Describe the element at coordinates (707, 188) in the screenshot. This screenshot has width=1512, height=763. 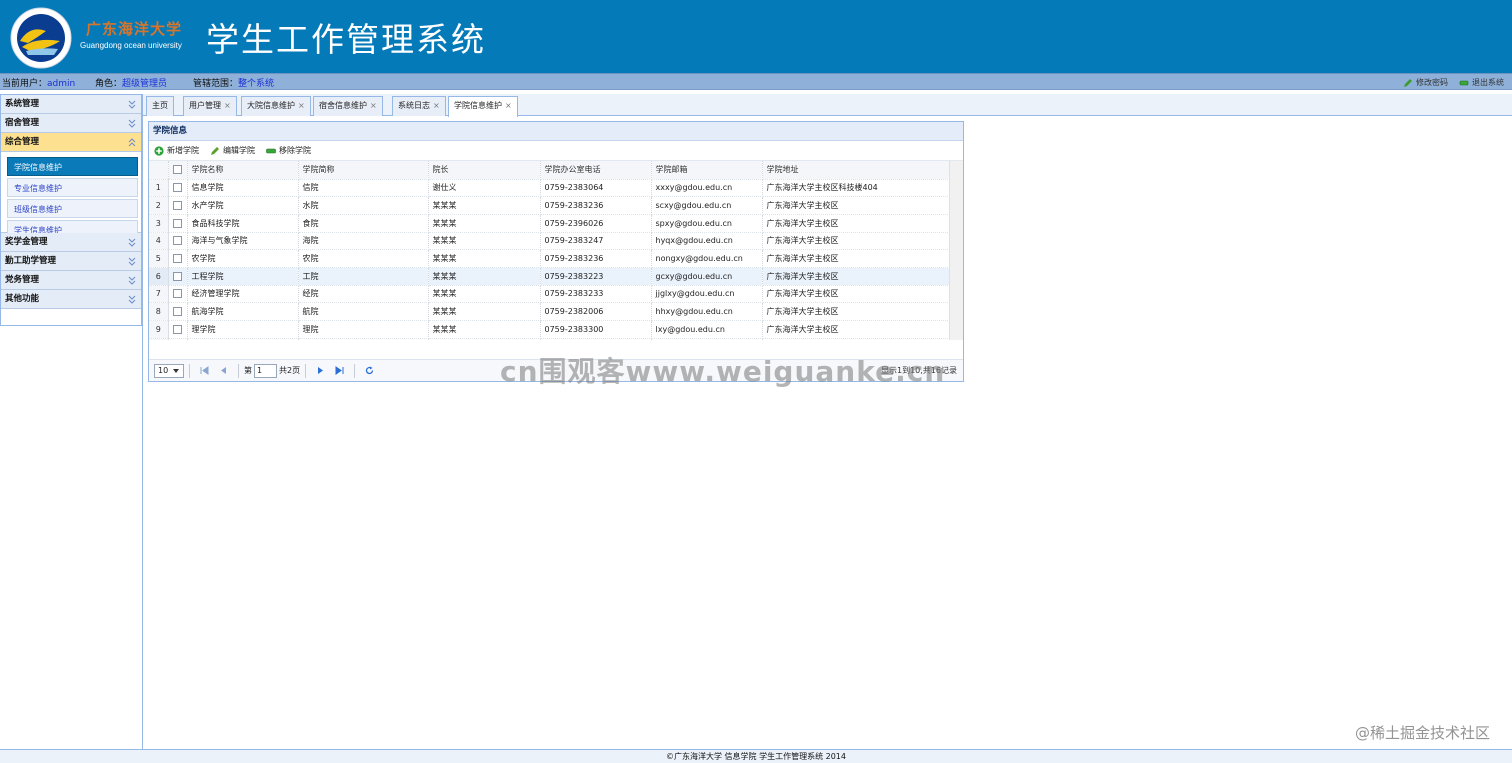
I see `college-email: xxxy@gdou.edu.cn` at that location.